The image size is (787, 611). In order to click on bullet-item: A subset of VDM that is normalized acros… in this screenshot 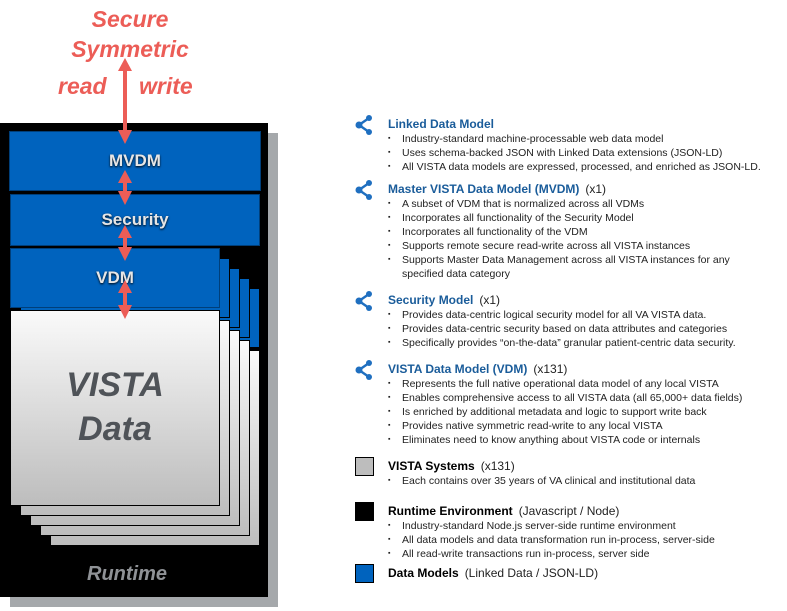, I will do `click(580, 204)`.